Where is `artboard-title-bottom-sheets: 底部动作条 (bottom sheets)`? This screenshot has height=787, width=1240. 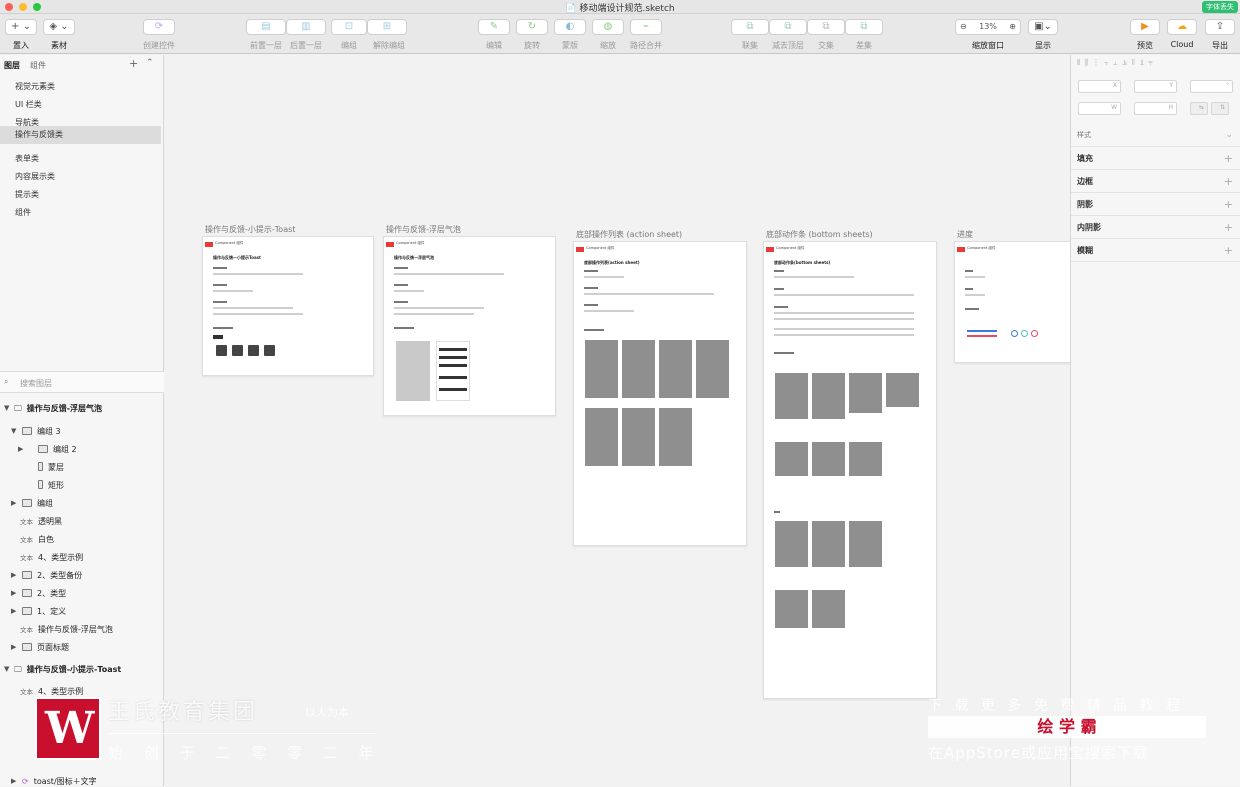 artboard-title-bottom-sheets: 底部动作条 (bottom sheets) is located at coordinates (819, 234).